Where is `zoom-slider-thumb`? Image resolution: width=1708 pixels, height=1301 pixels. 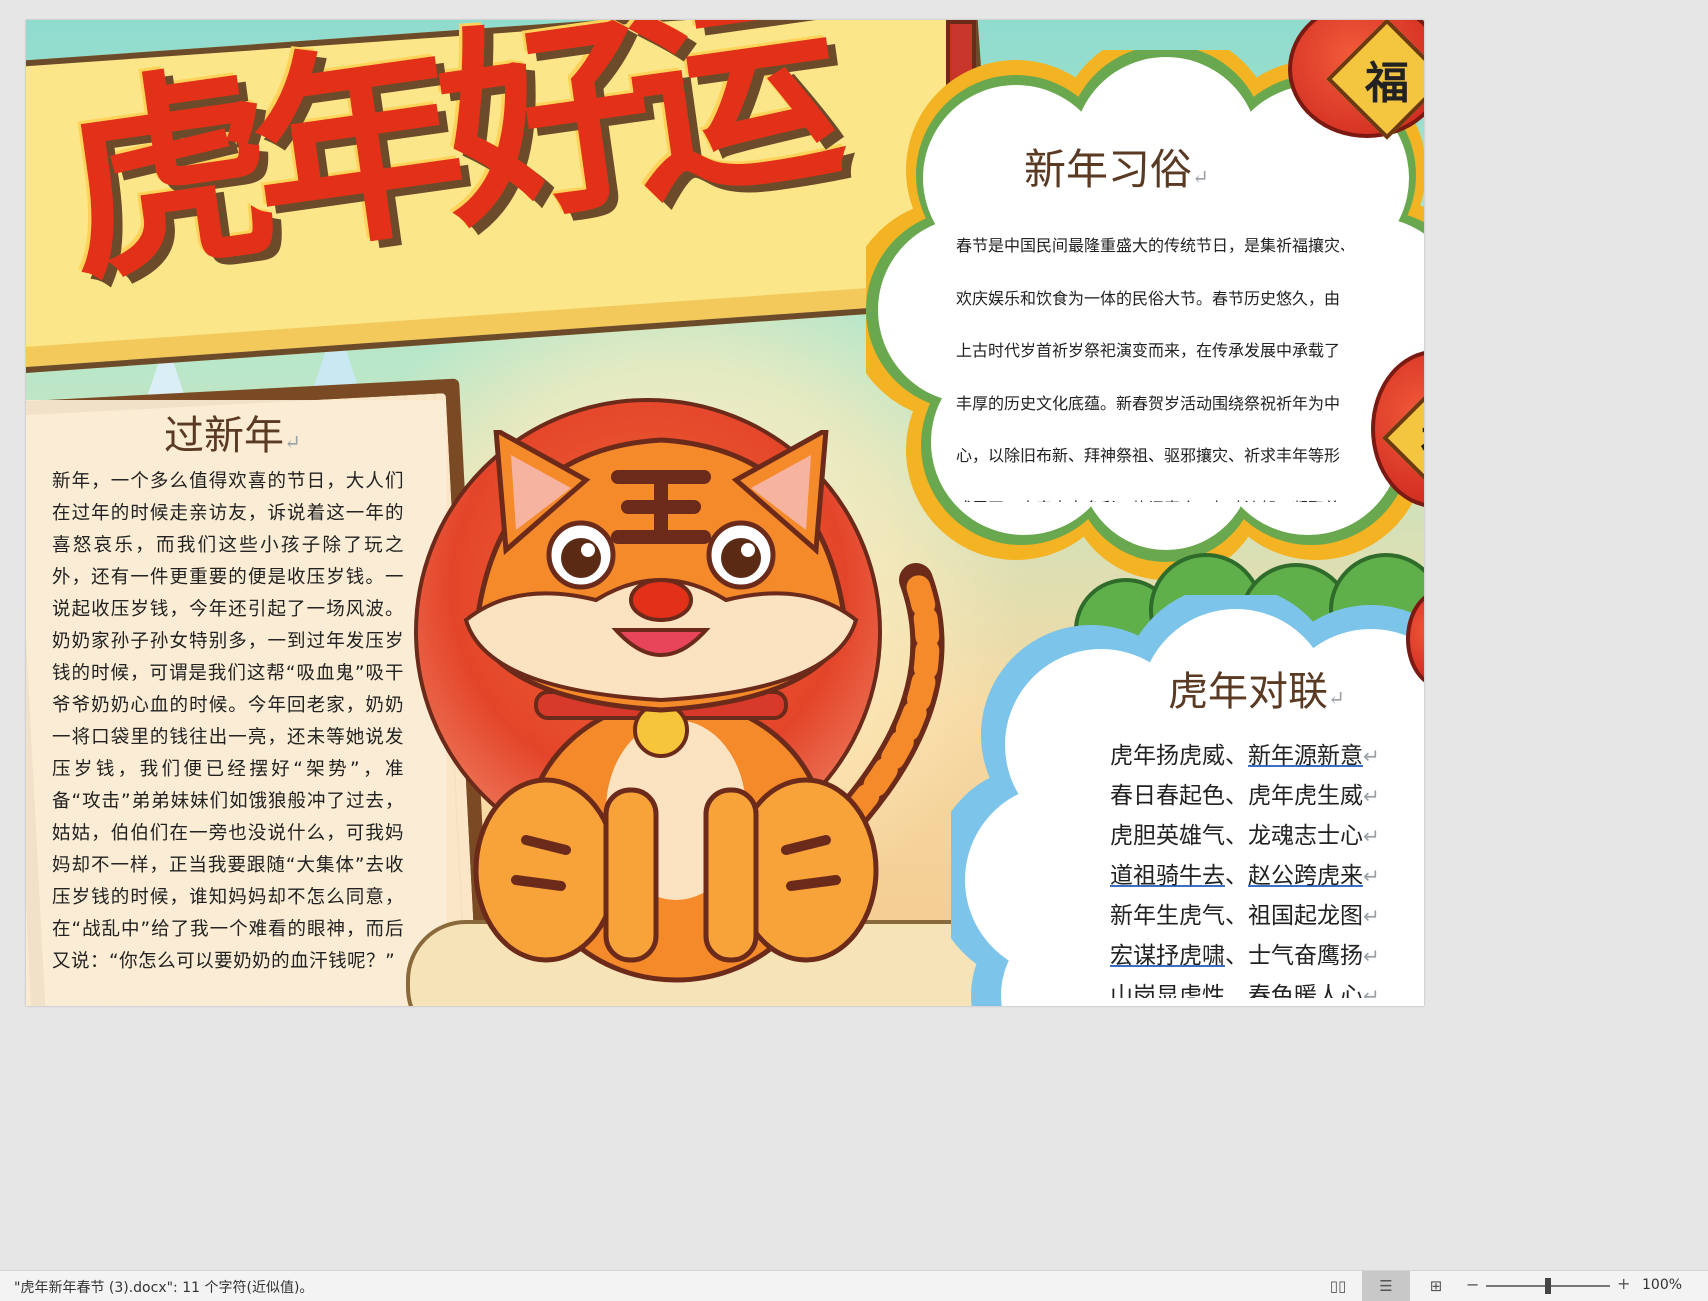
zoom-slider-thumb is located at coordinates (1548, 1286).